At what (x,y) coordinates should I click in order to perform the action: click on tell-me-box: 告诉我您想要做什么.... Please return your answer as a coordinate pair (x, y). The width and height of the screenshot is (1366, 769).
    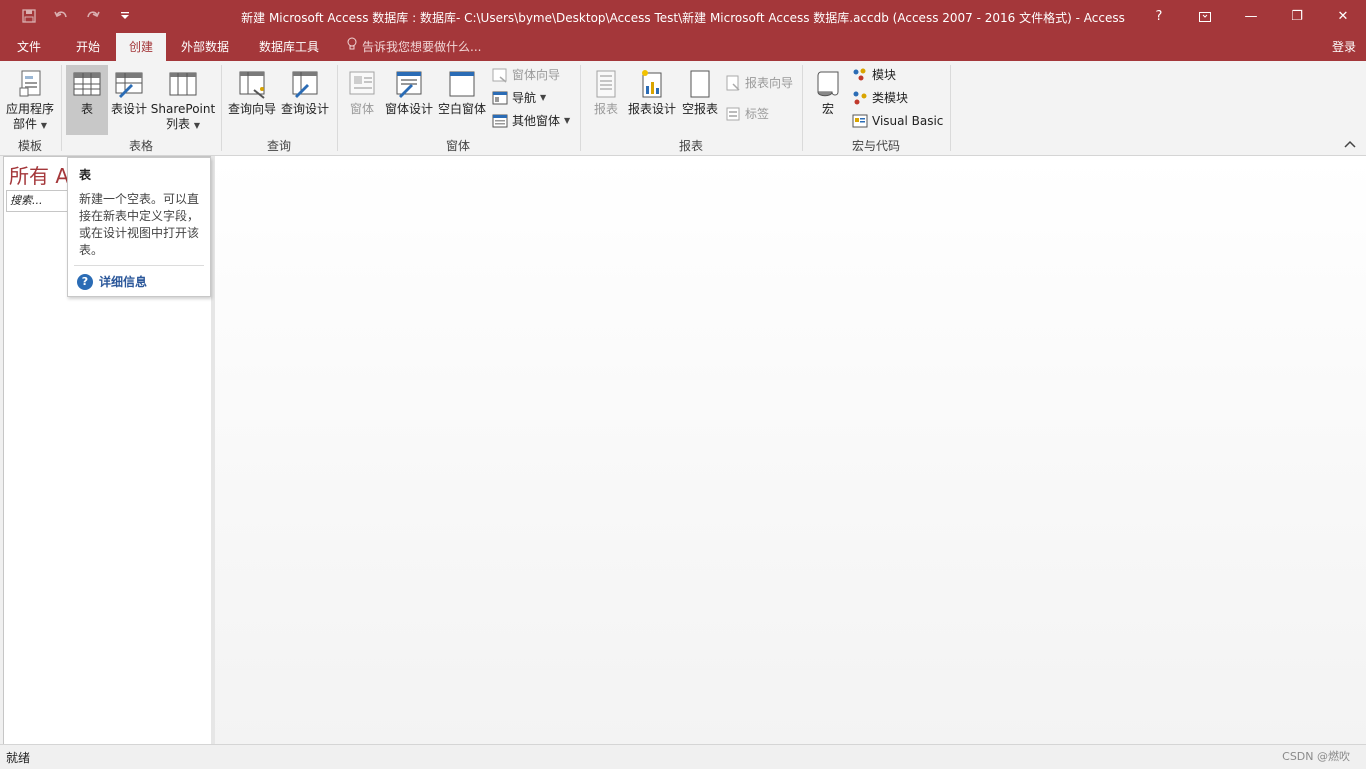
    Looking at the image, I should click on (413, 47).